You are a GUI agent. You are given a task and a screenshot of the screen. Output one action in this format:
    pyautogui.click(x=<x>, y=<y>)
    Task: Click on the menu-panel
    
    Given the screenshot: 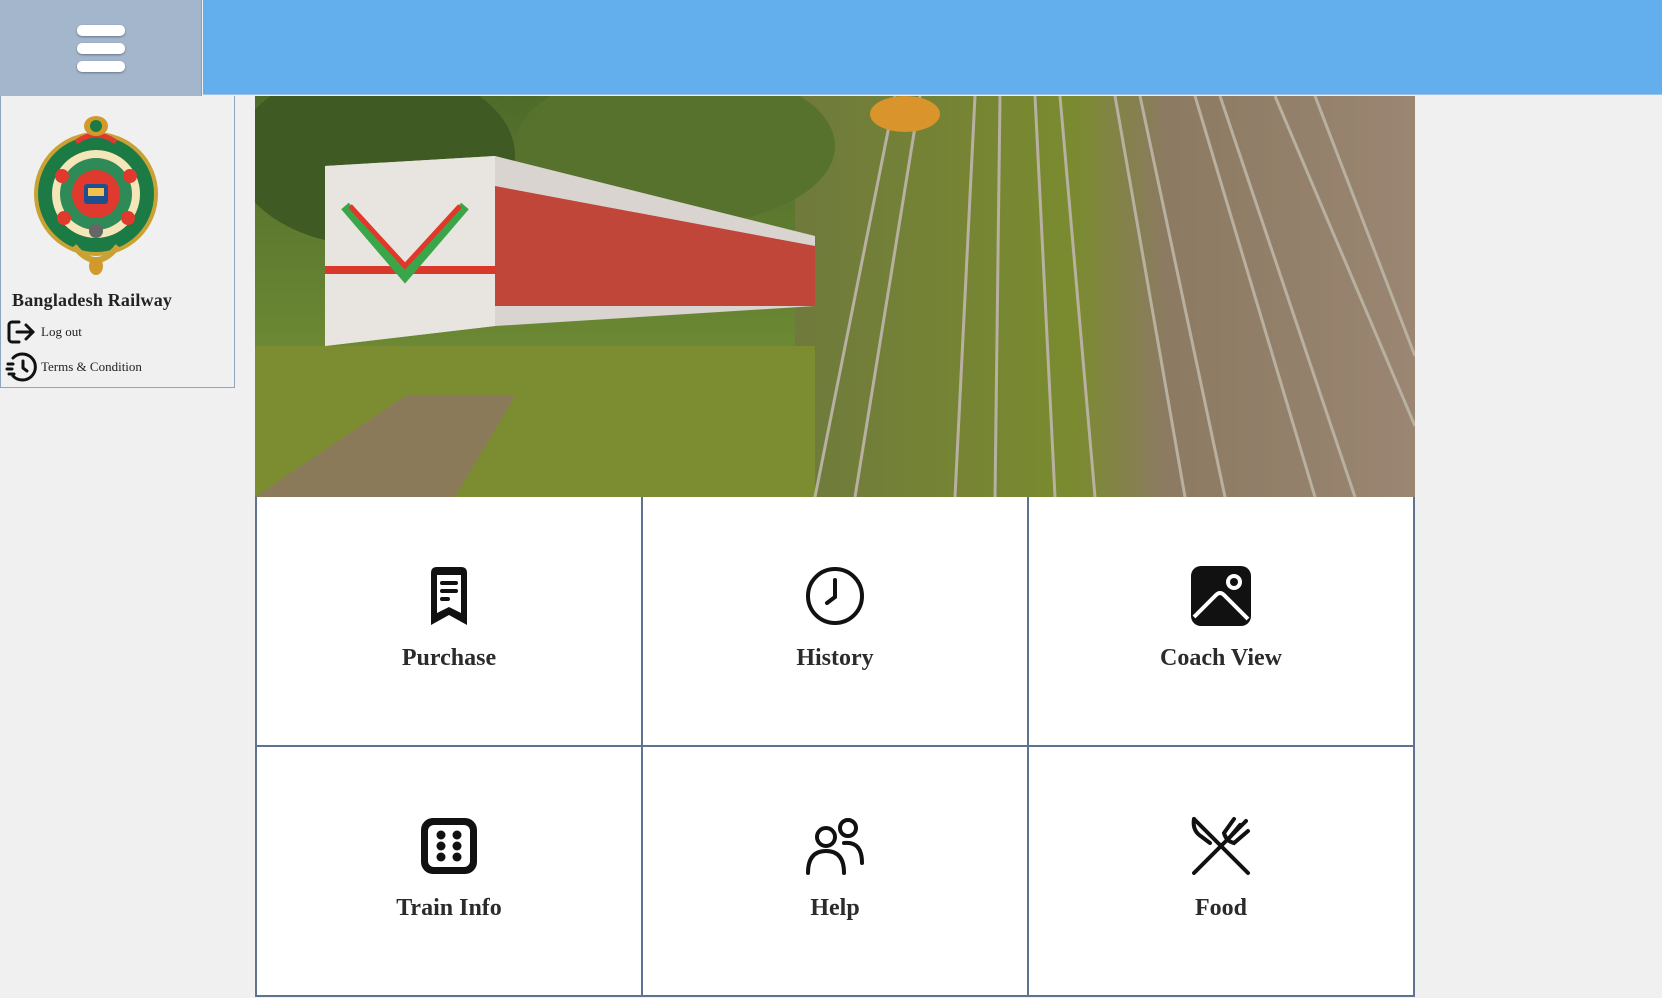 What is the action you would take?
    pyautogui.click(x=101, y=48)
    